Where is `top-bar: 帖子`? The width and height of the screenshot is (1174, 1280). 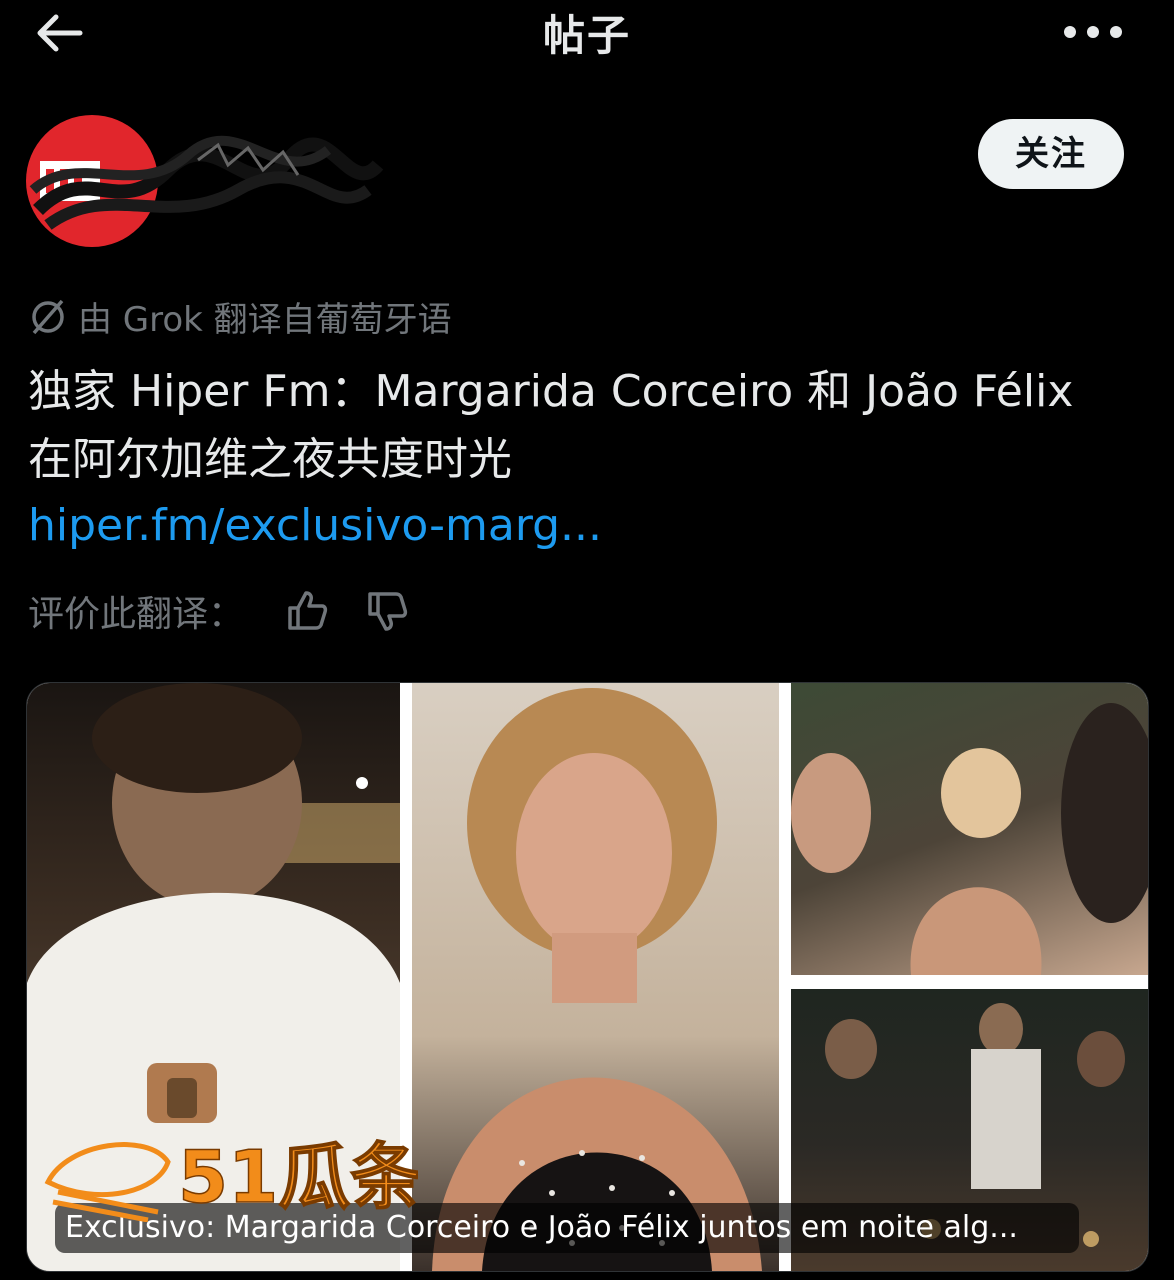
top-bar: 帖子 is located at coordinates (587, 35).